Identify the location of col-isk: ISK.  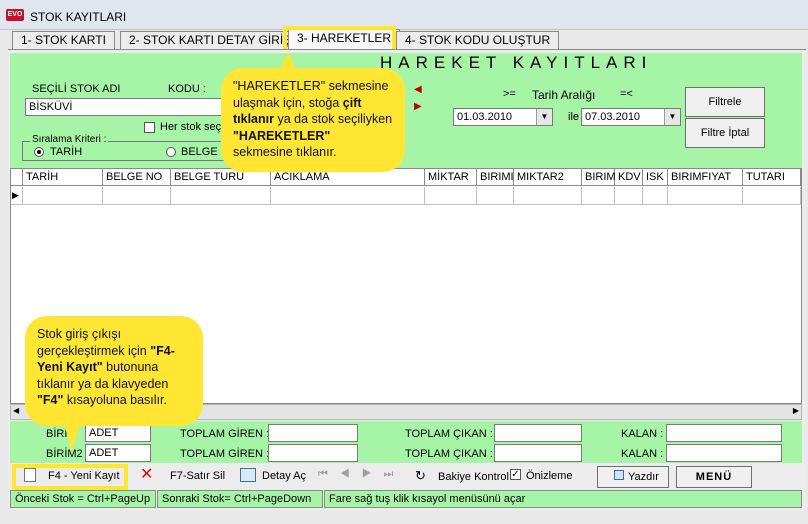
(655, 177).